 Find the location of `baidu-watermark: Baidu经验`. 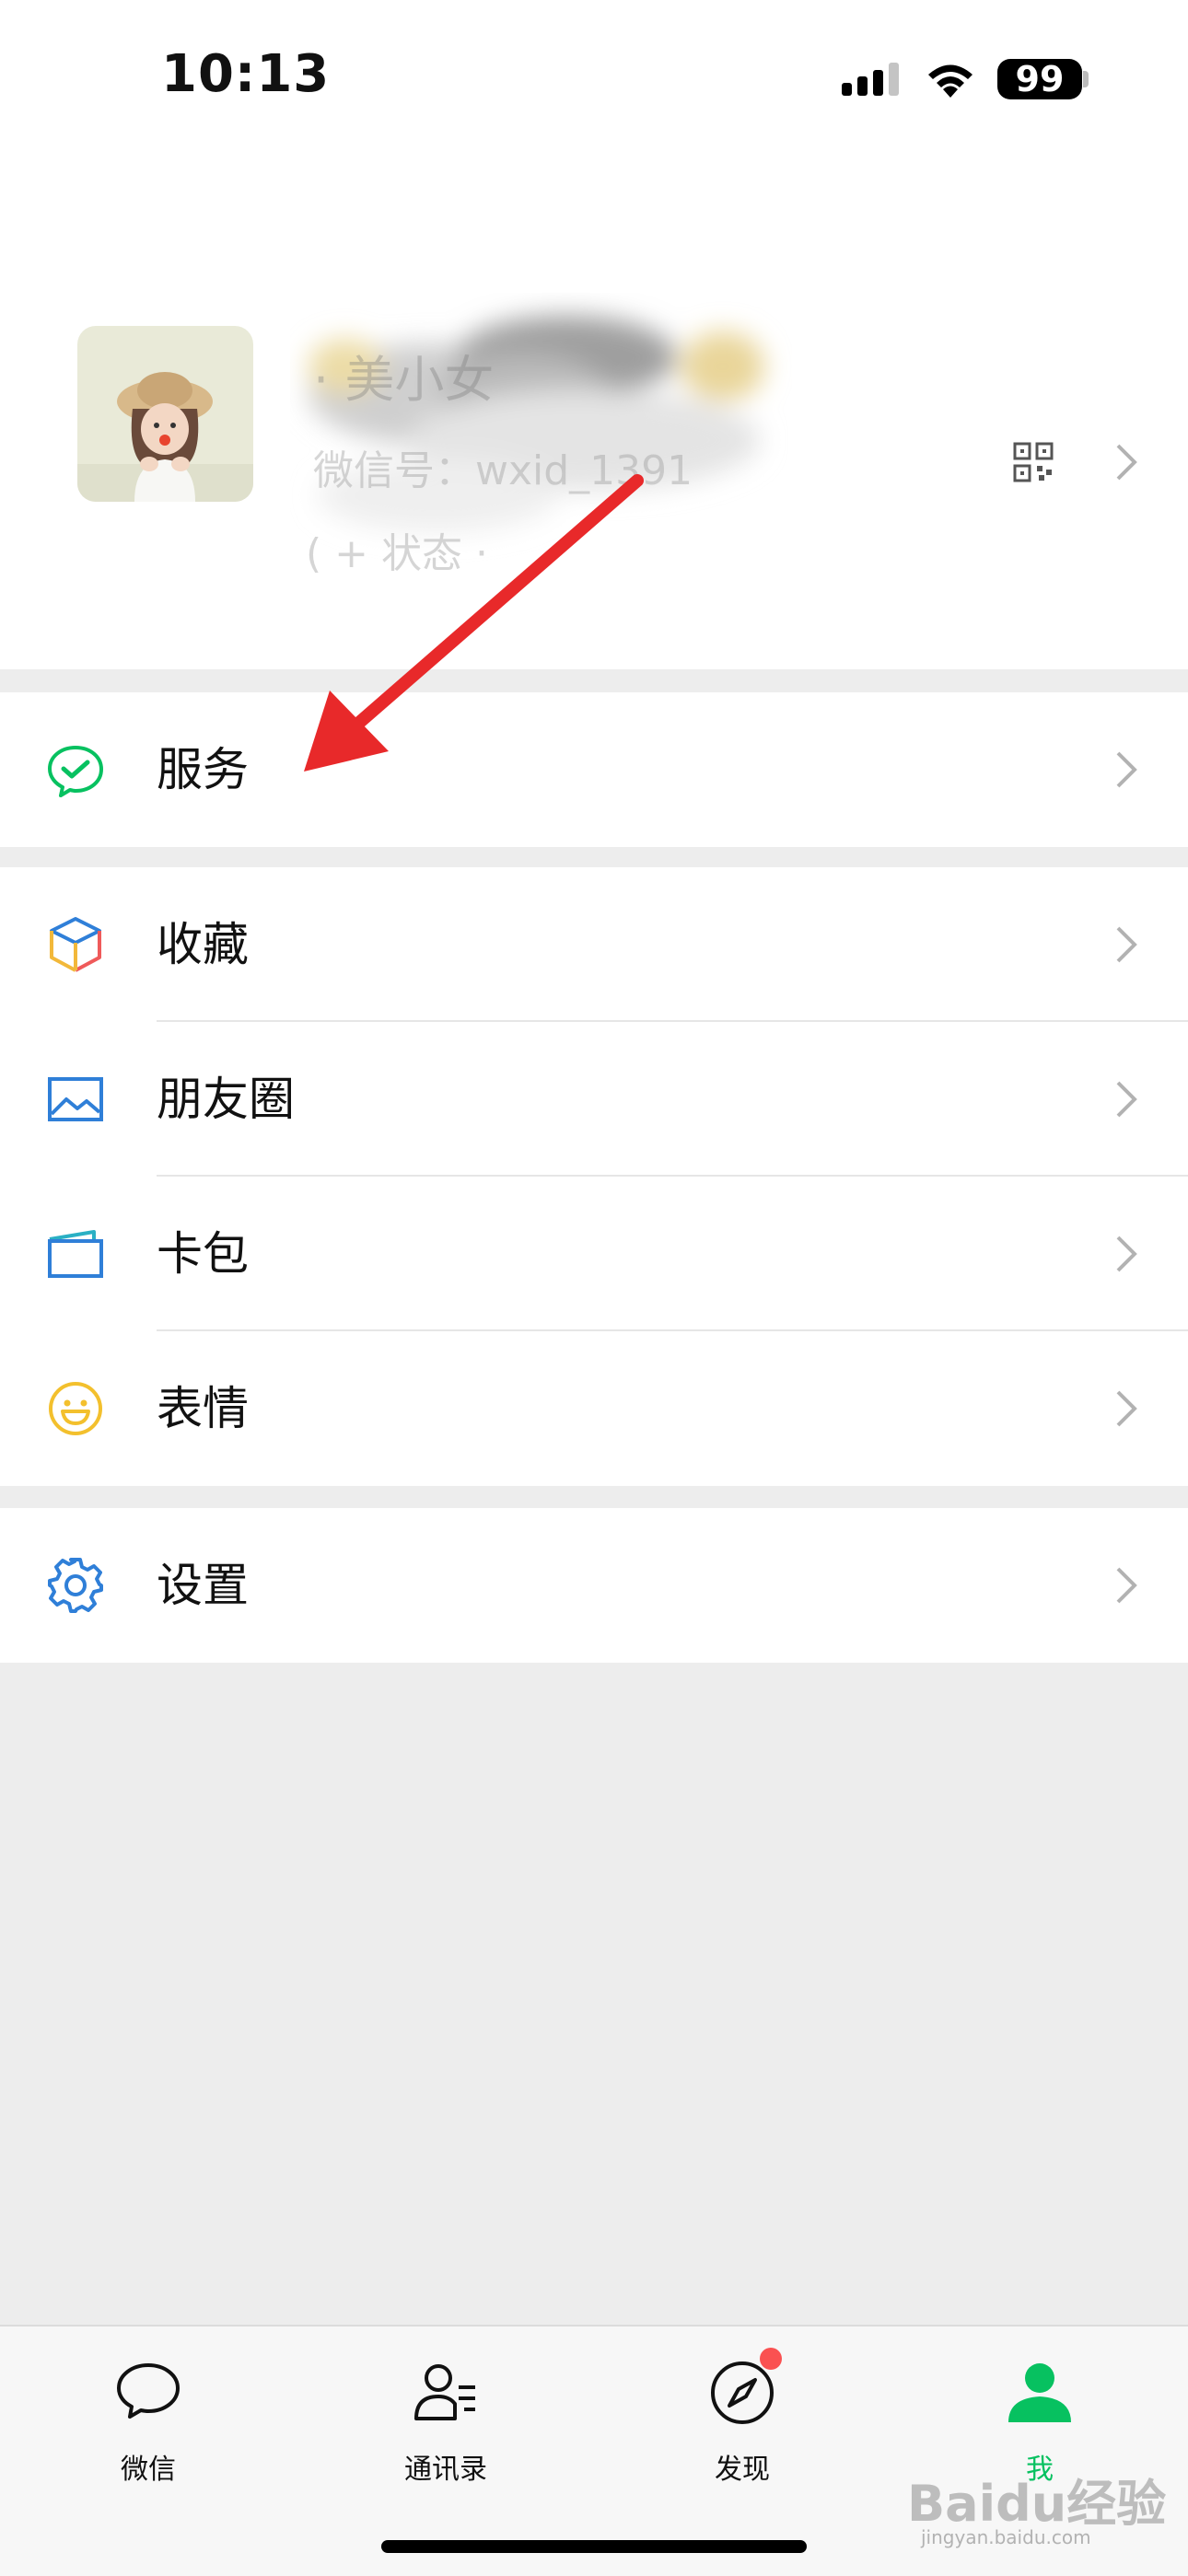

baidu-watermark: Baidu经验 is located at coordinates (1037, 2504).